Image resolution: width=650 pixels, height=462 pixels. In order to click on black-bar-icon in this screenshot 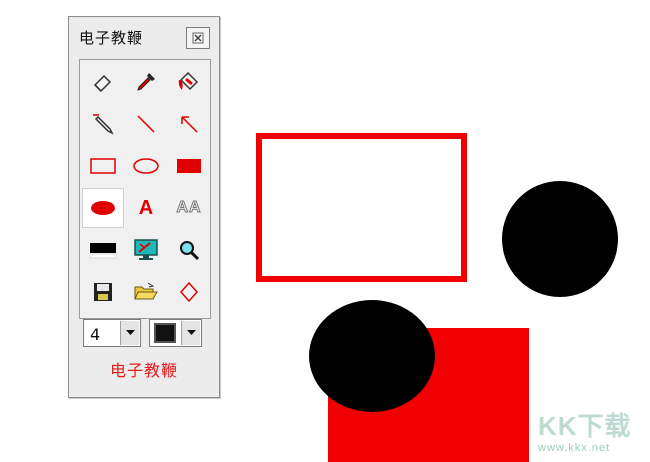, I will do `click(103, 251)`.